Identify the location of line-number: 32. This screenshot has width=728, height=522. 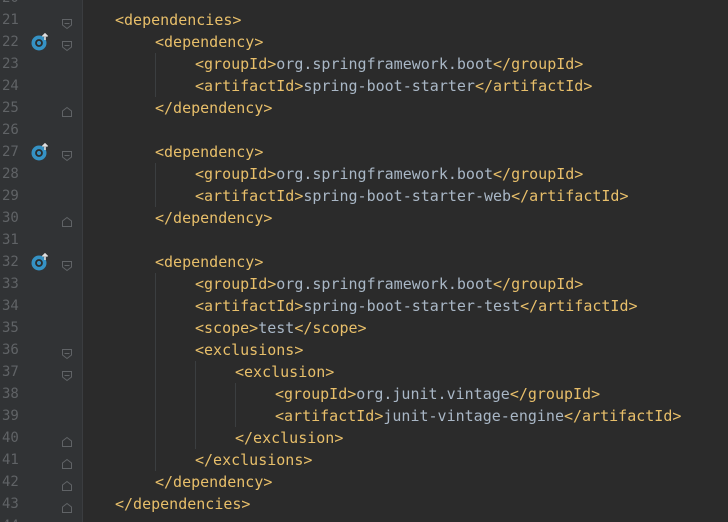
(10, 262).